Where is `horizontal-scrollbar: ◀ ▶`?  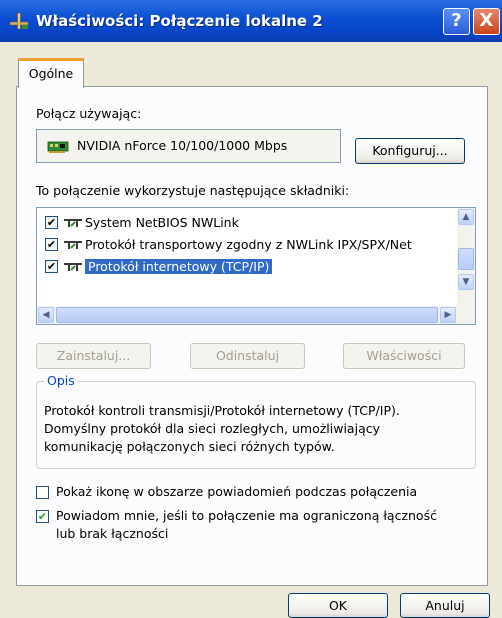
horizontal-scrollbar: ◀ ▶ is located at coordinates (256, 315).